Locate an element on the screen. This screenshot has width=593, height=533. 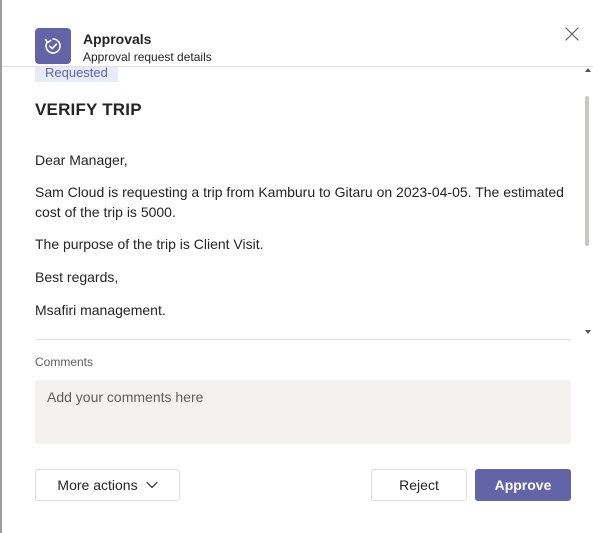
status-badge: Requested is located at coordinates (76, 74).